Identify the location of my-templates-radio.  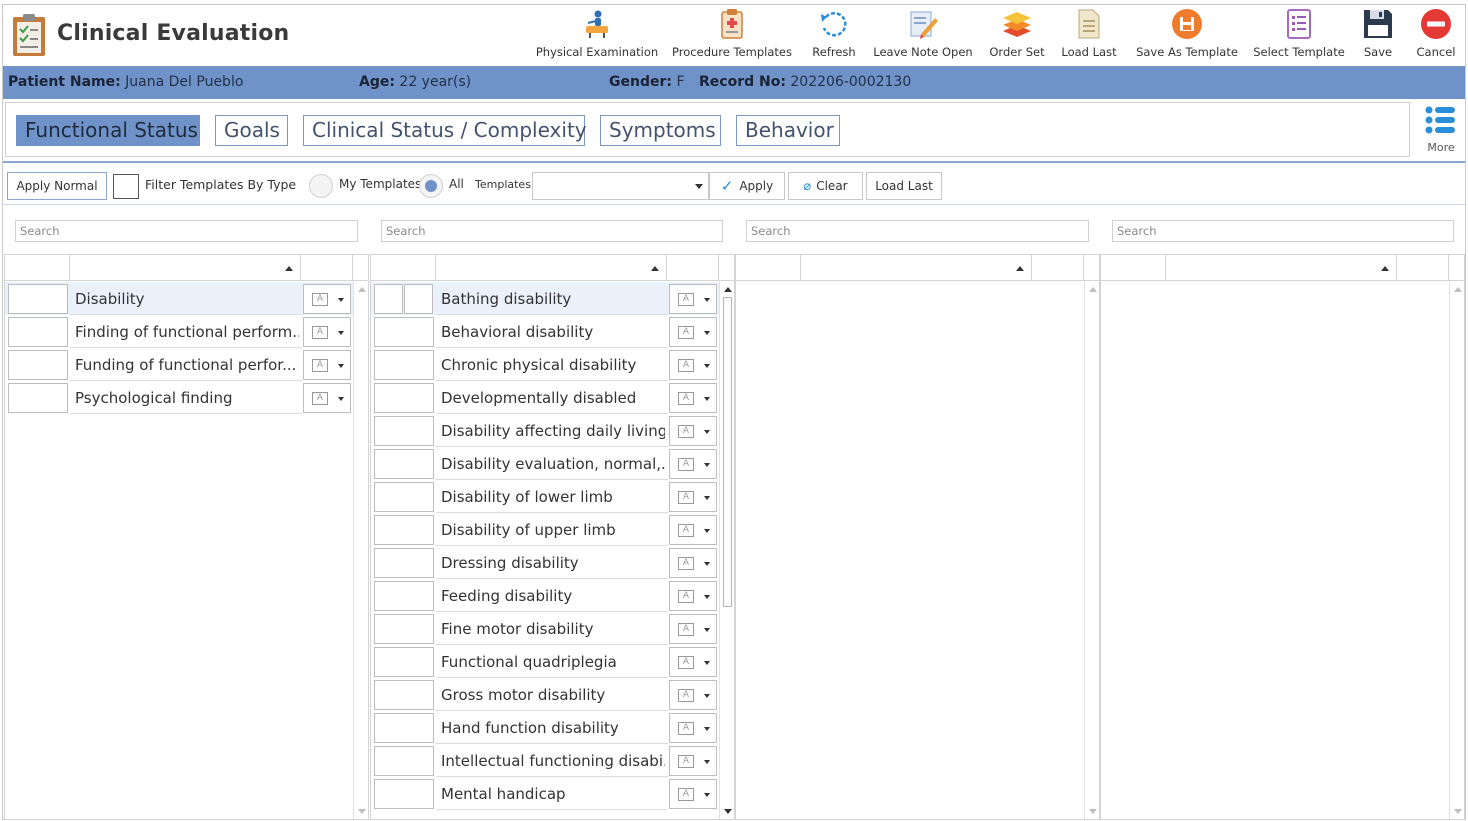
(321, 186).